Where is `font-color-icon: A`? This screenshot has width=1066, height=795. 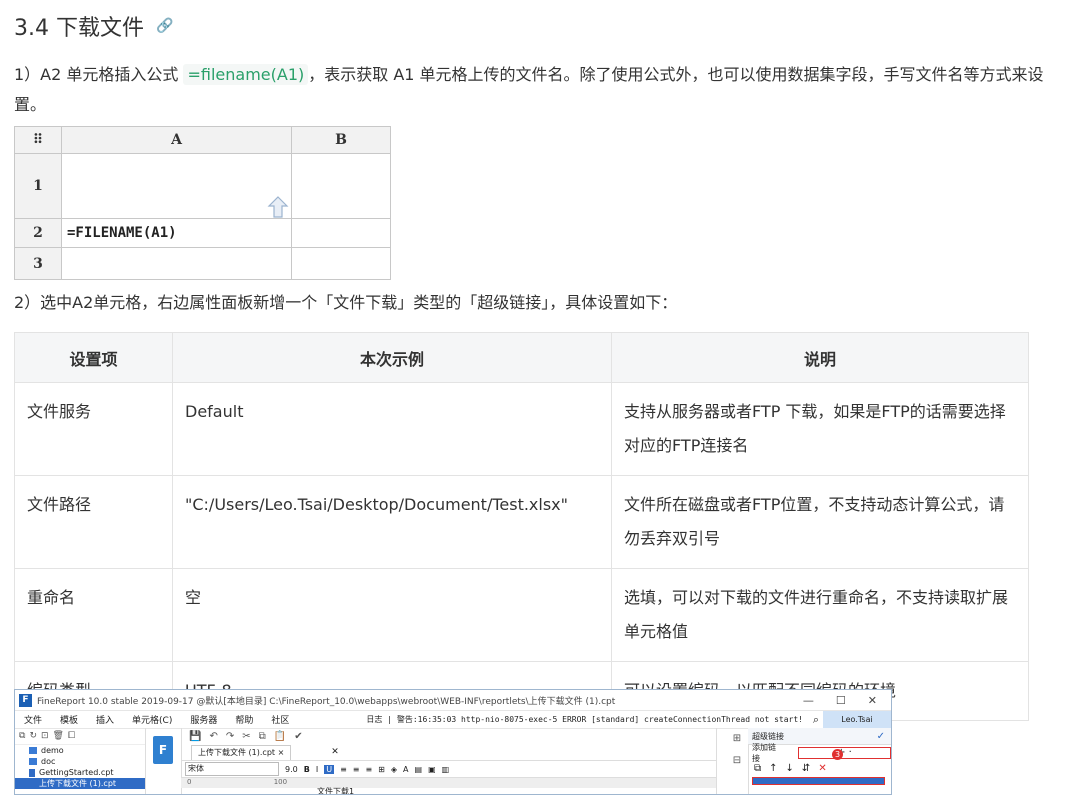 font-color-icon: A is located at coordinates (405, 769).